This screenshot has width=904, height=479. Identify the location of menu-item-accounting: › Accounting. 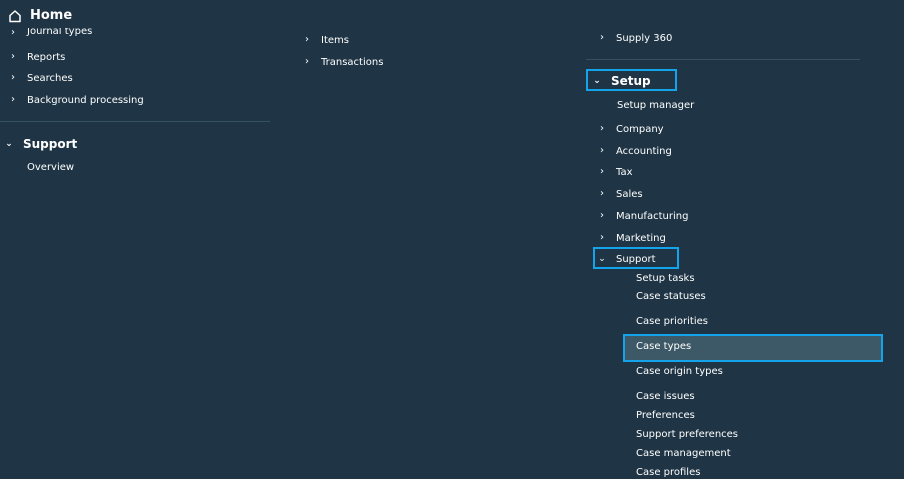
(634, 151).